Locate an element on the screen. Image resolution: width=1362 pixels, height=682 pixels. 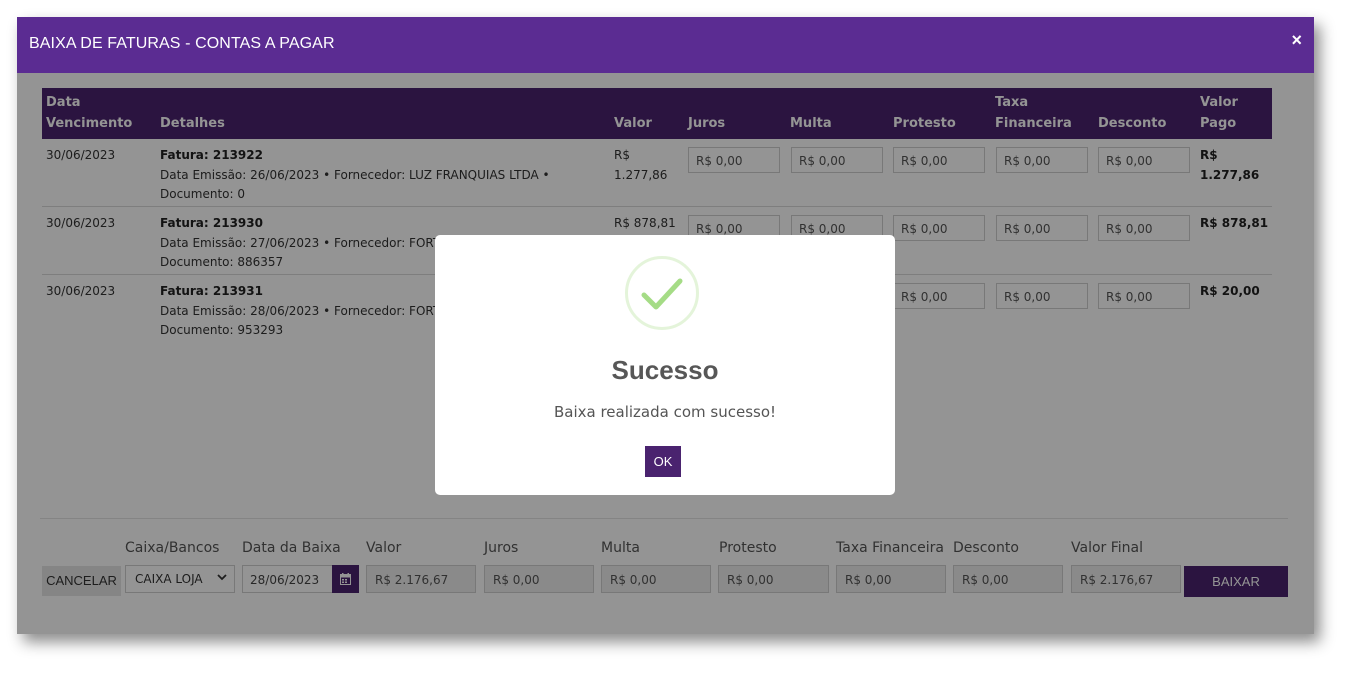
modal-title: BAIXA DE FATURAS - CONTAS A PAGAR is located at coordinates (182, 43).